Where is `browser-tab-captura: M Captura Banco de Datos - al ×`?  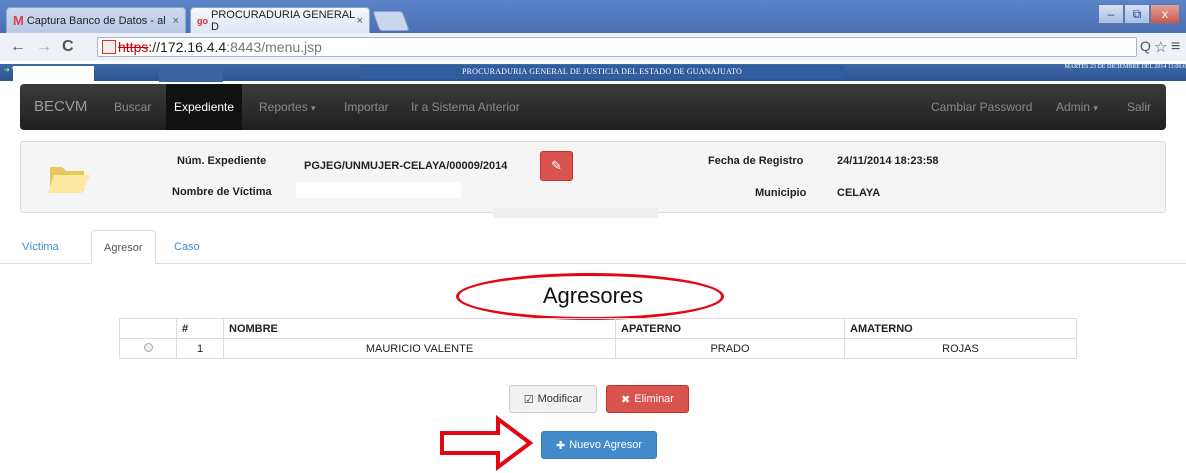
browser-tab-captura: M Captura Banco de Datos - al × is located at coordinates (96, 20).